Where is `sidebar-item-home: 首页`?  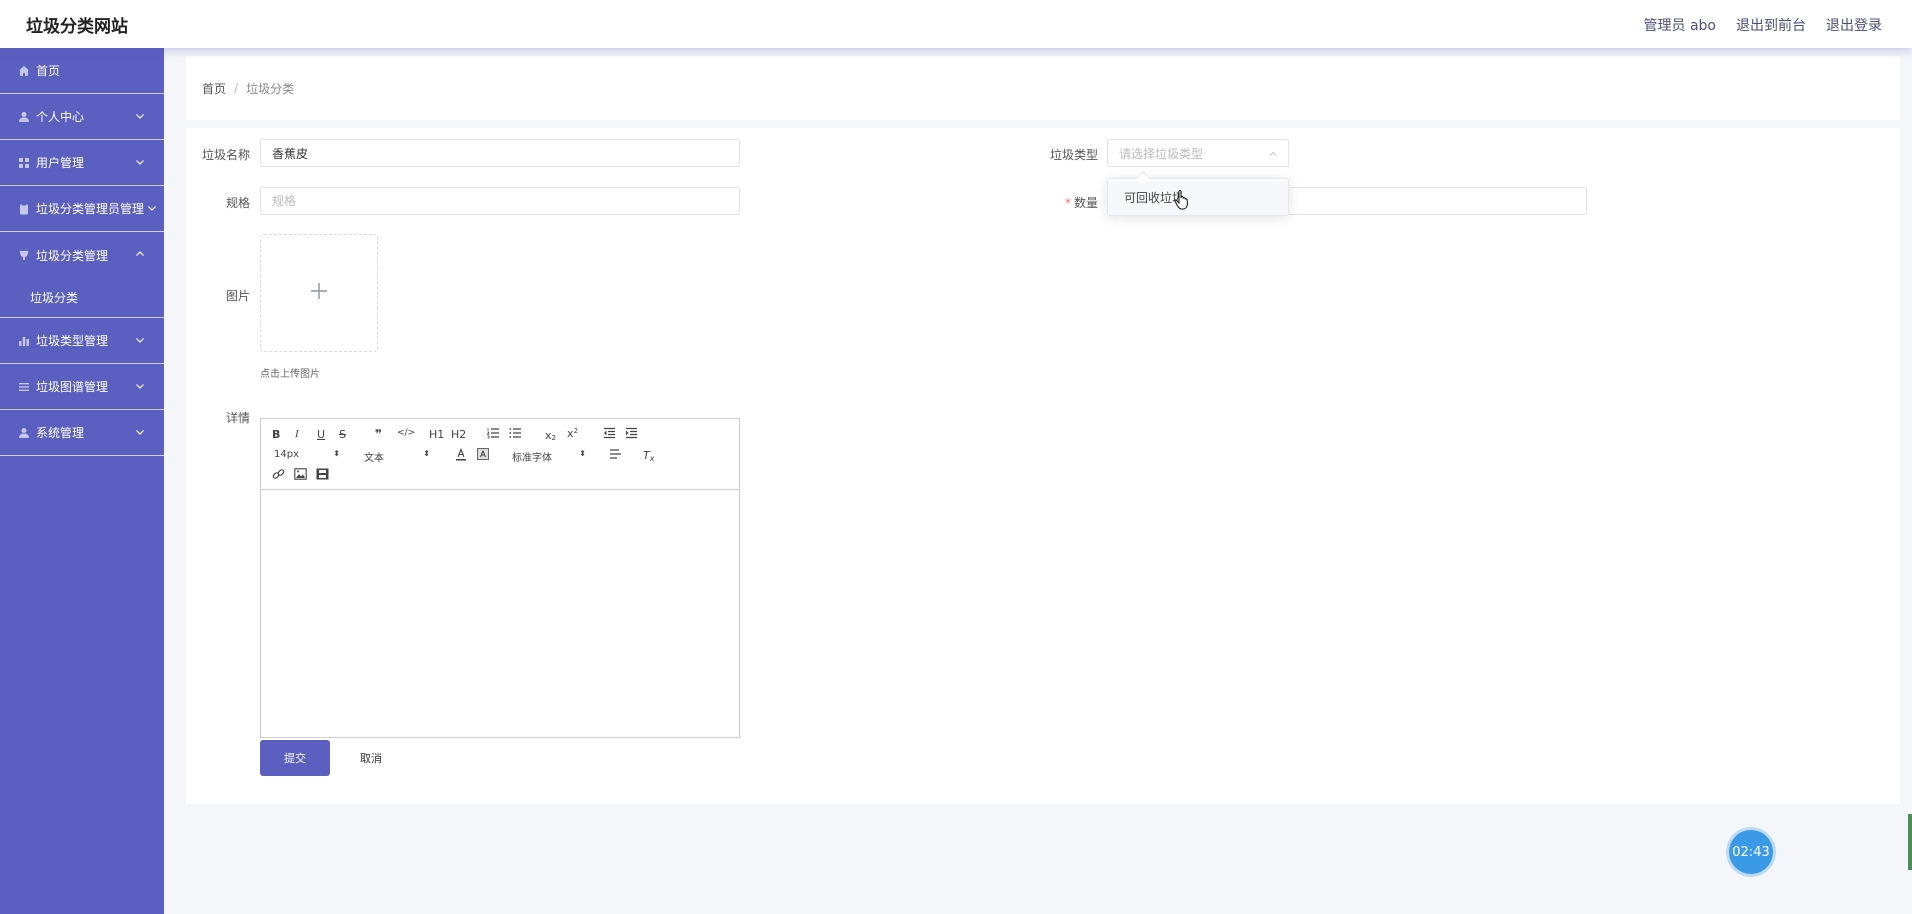 sidebar-item-home: 首页 is located at coordinates (82, 71).